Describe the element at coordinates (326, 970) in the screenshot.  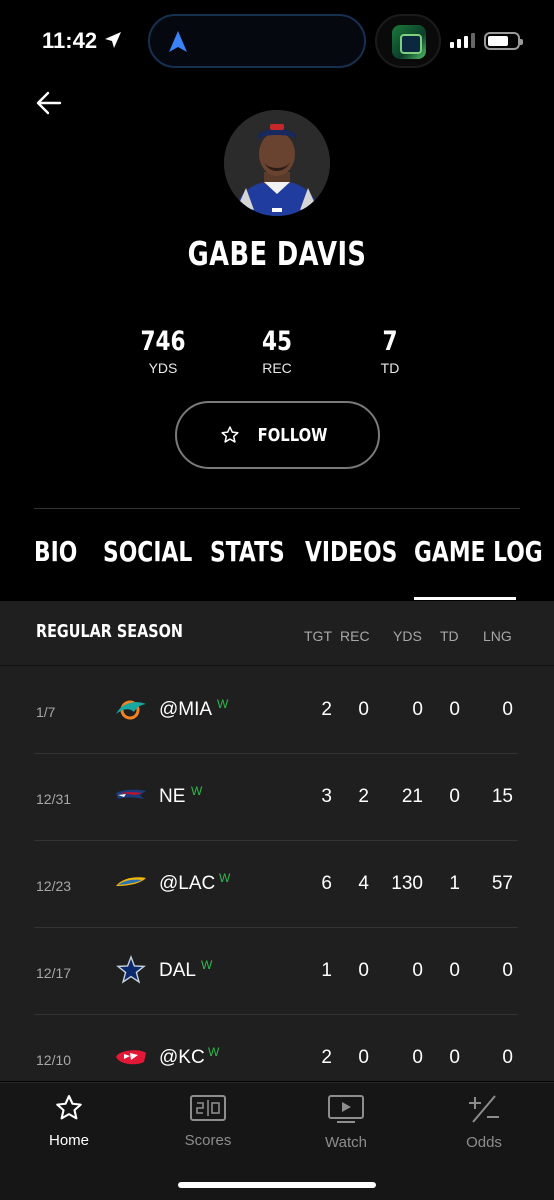
I see `value-tgt: 1` at that location.